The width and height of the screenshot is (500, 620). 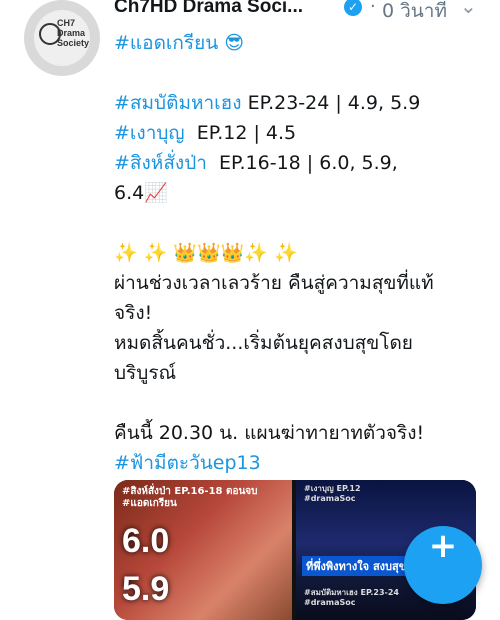 What do you see at coordinates (269, 433) in the screenshot?
I see `tweet-line: คืนนี้ 20.30 น. แผนฆ่าทายาทตัวจริง!` at bounding box center [269, 433].